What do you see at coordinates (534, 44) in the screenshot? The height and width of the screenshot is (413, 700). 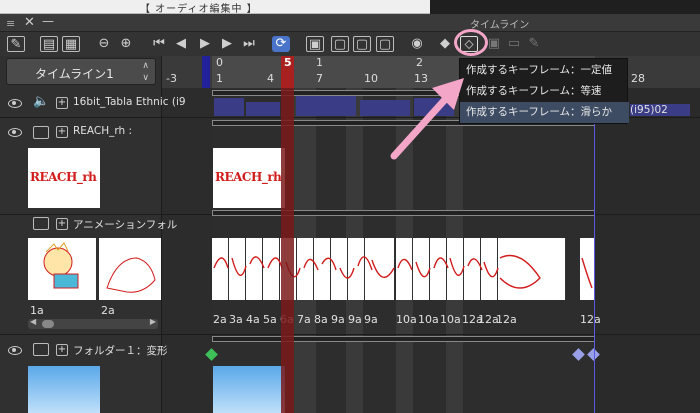 I see `pencil-icon: ✎` at bounding box center [534, 44].